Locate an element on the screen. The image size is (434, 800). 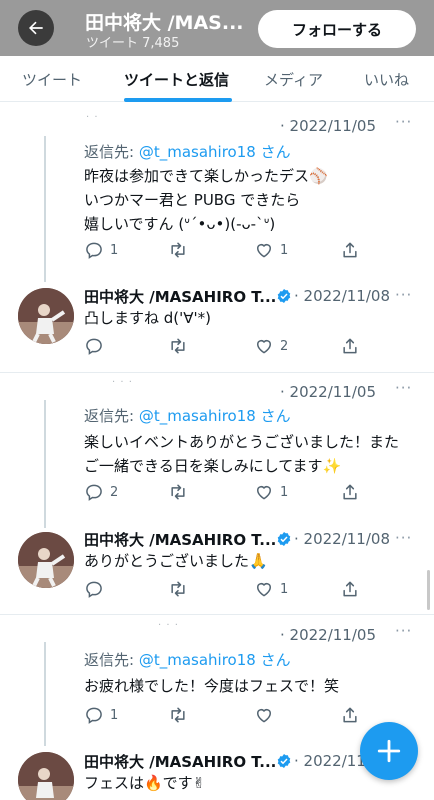
follow-button: フォローする is located at coordinates (337, 29).